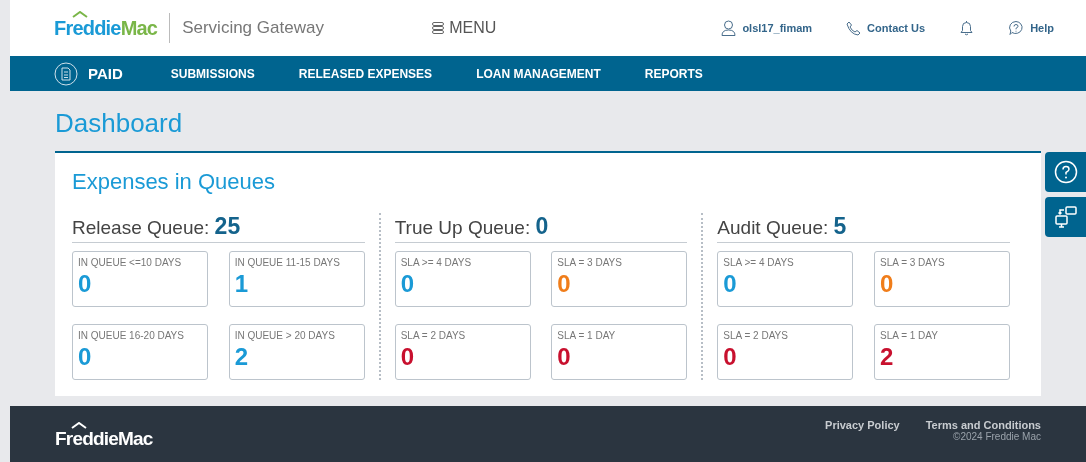 The height and width of the screenshot is (462, 1086). Describe the element at coordinates (66, 73) in the screenshot. I see `document-icon` at that location.